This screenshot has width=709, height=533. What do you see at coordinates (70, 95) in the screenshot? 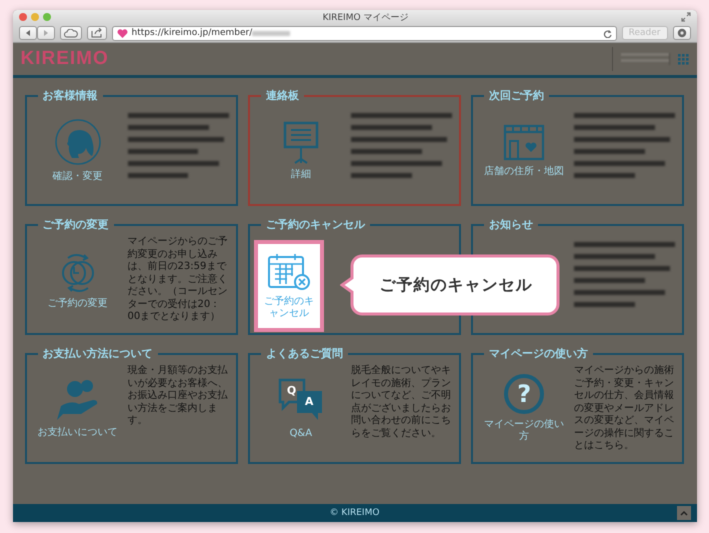
I see `card-title: お客様情報` at bounding box center [70, 95].